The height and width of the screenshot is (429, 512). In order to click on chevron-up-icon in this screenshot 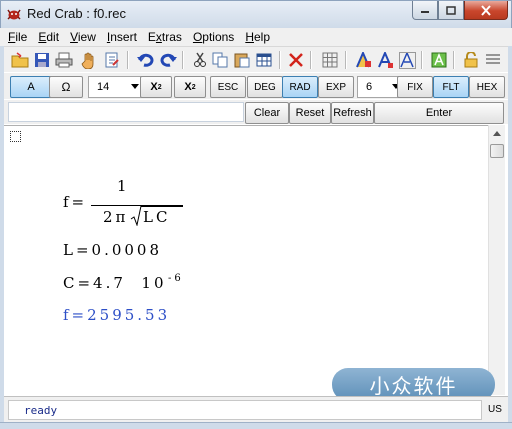, I will do `click(497, 133)`.